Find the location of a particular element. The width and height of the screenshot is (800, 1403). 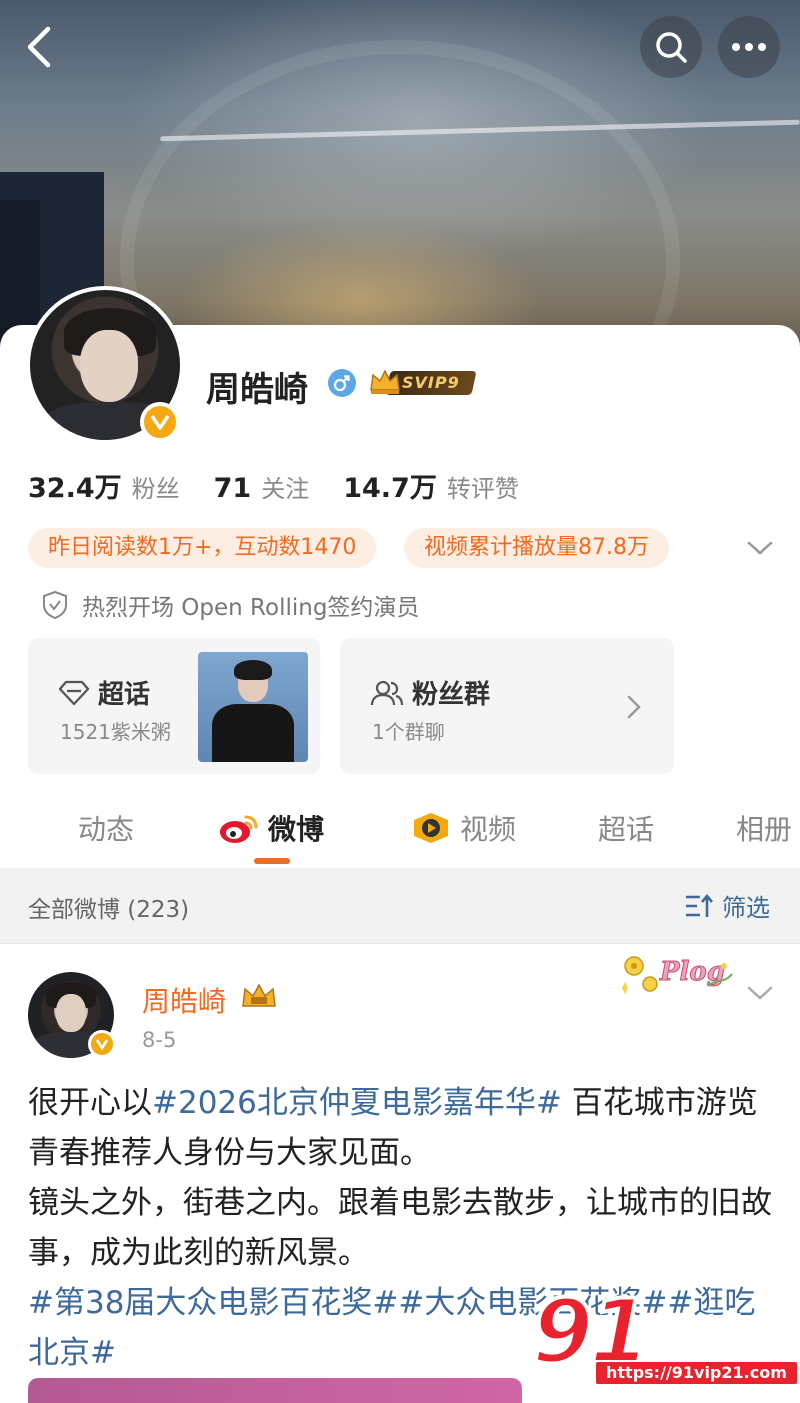

tab-dynamic: 动态 is located at coordinates (106, 828).